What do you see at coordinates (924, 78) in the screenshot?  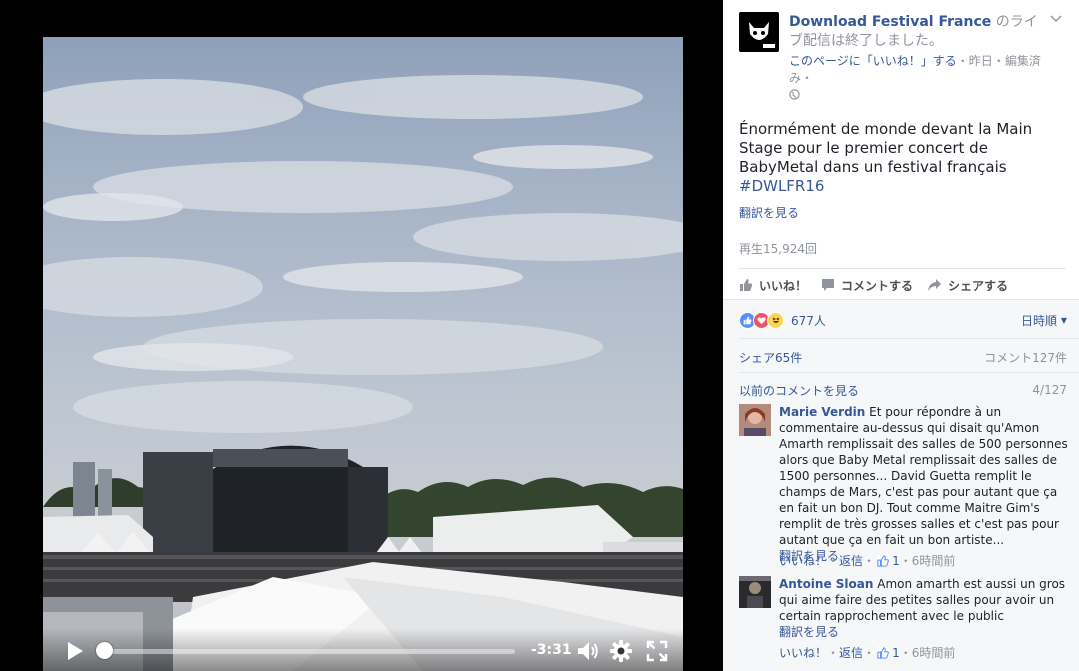 I see `post-meta: このページに「いいね！」する・昨日・編集済み・` at bounding box center [924, 78].